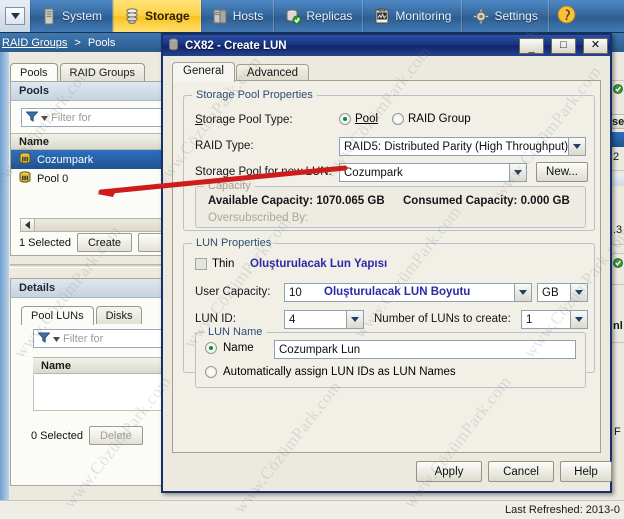  What do you see at coordinates (562, 292) in the screenshot?
I see `capacity-unit-select: GB` at bounding box center [562, 292].